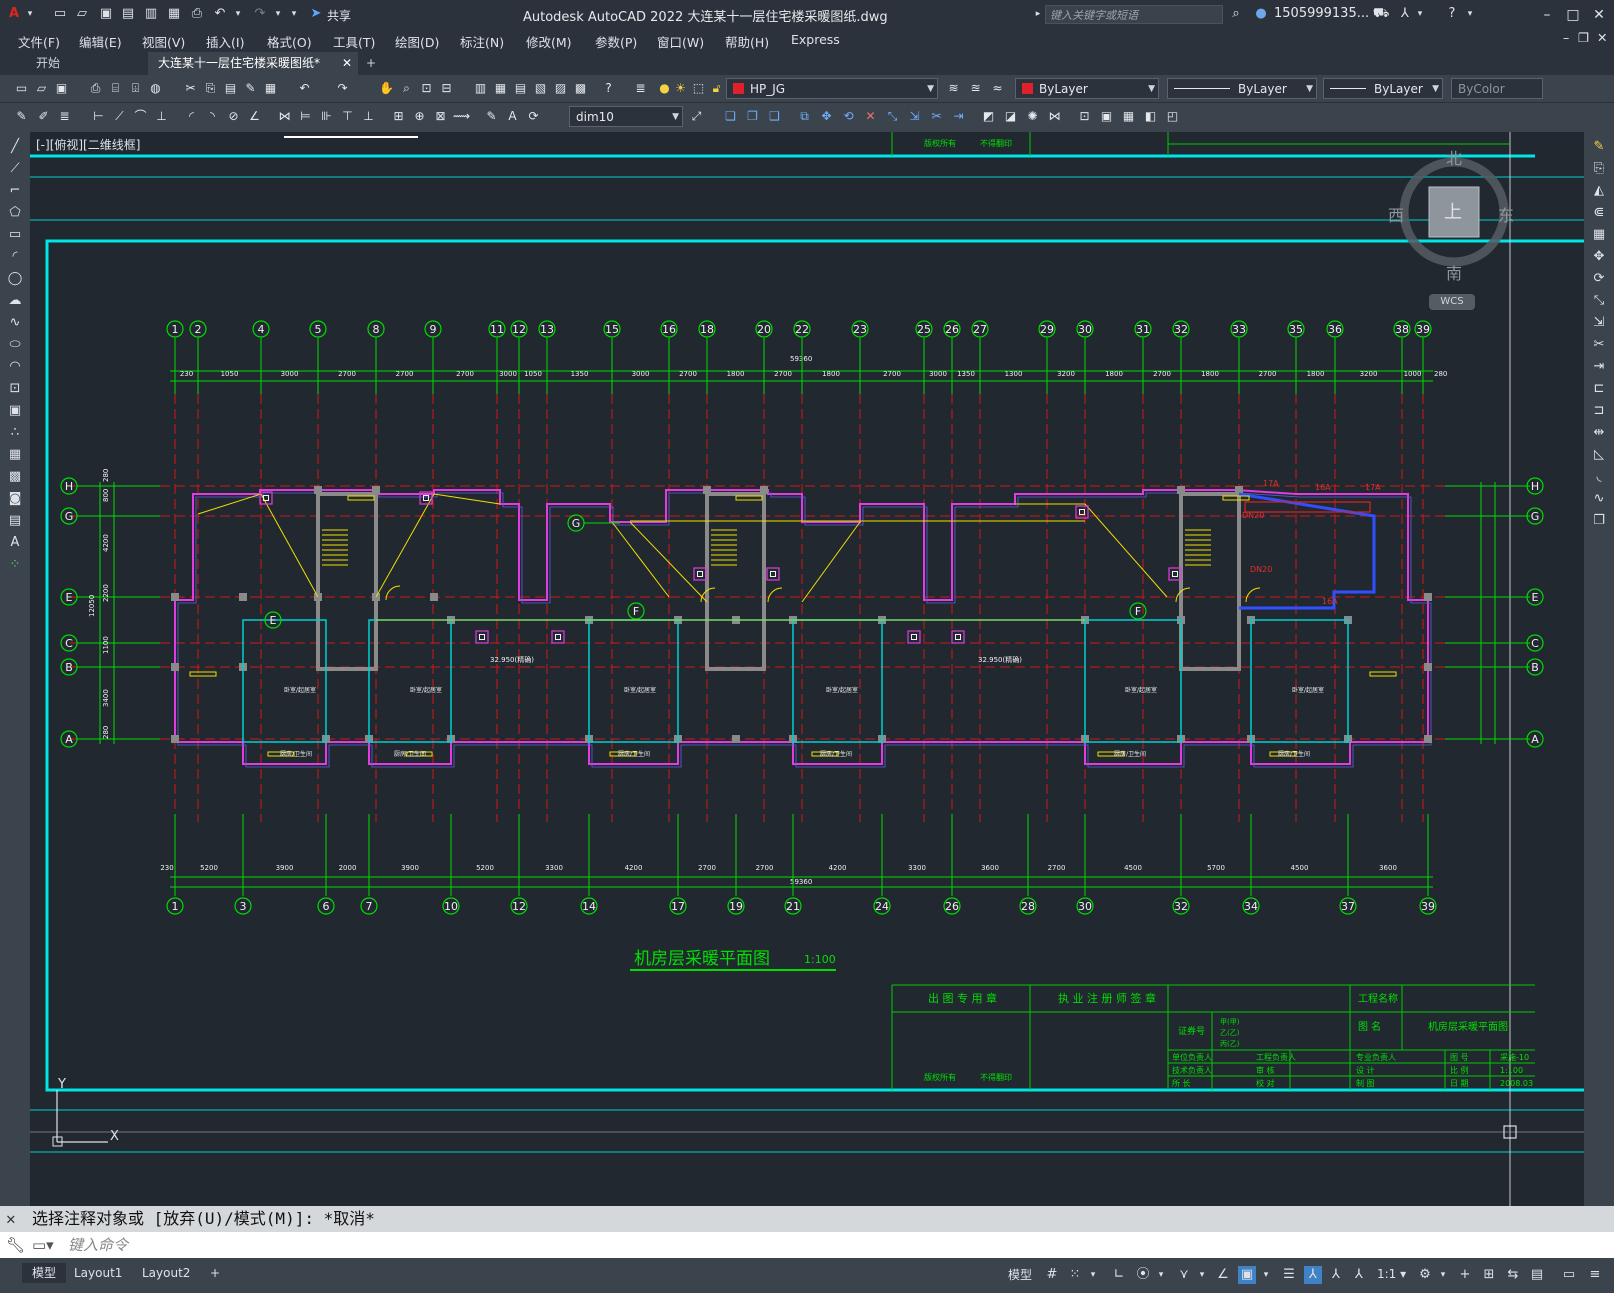 The width and height of the screenshot is (1614, 1293). I want to click on mtext-icon: A, so click(15, 543).